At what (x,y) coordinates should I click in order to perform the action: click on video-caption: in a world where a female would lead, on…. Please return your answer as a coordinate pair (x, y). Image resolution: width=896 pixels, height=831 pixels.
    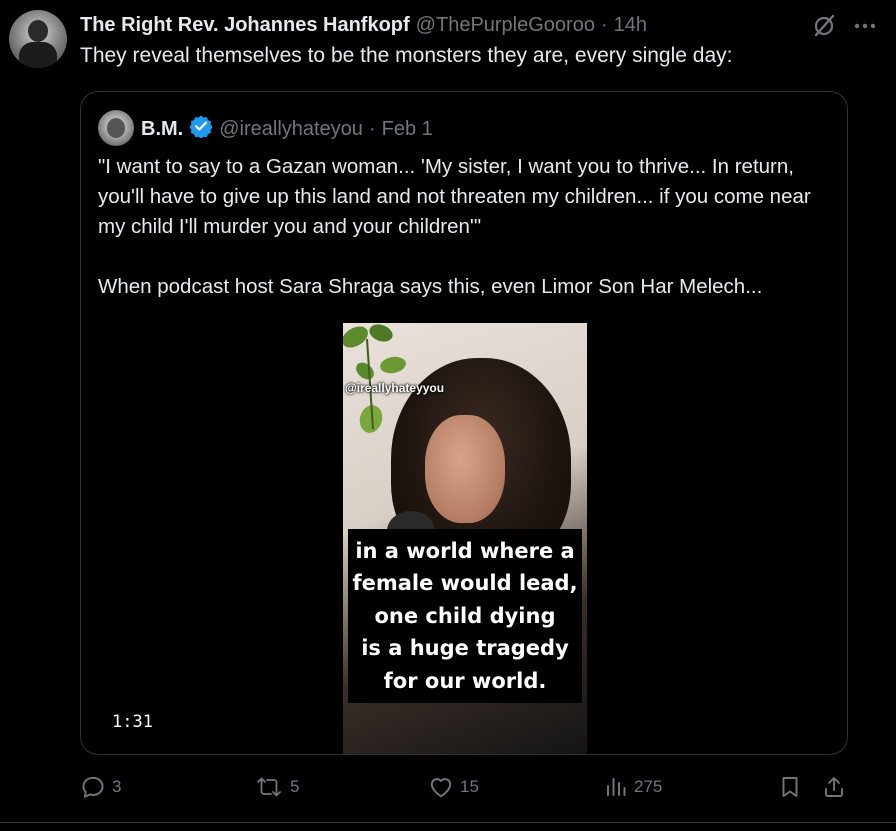
    Looking at the image, I should click on (465, 616).